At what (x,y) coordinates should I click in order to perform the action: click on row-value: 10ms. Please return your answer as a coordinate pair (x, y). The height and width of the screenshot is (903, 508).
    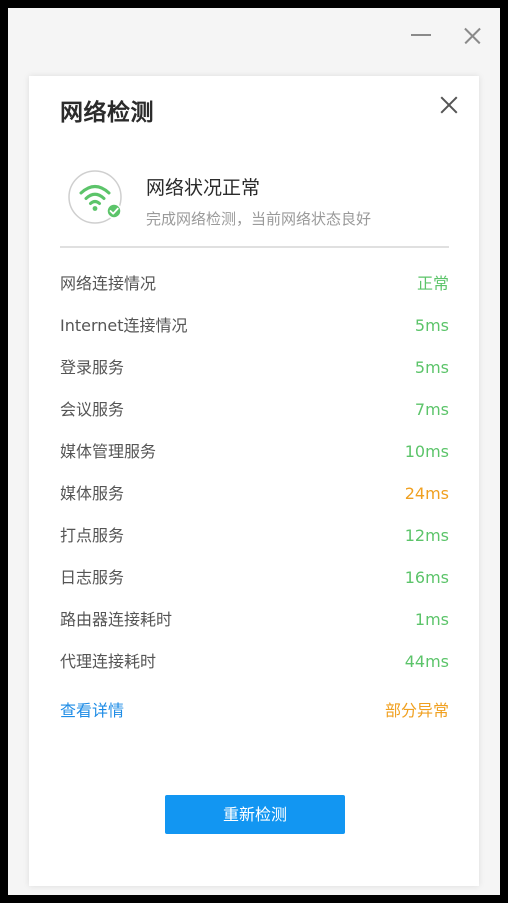
    Looking at the image, I should click on (426, 451).